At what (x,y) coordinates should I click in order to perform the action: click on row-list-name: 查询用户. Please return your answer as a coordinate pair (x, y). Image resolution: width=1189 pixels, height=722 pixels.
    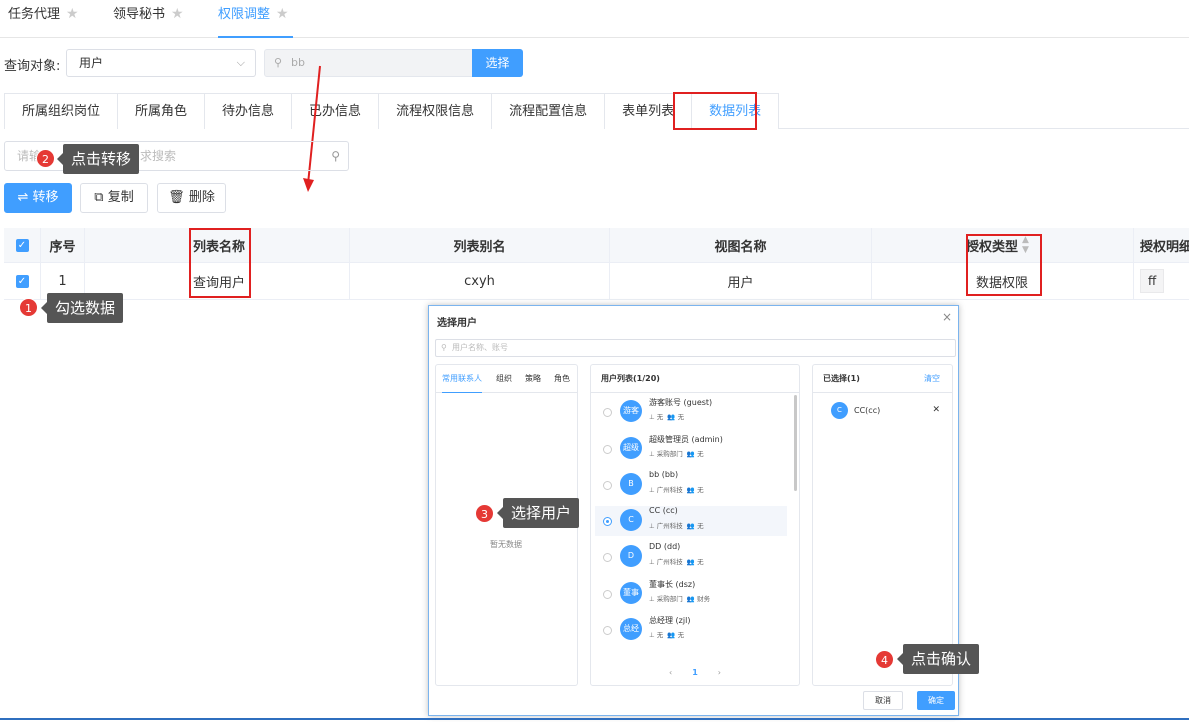
    Looking at the image, I should click on (217, 281).